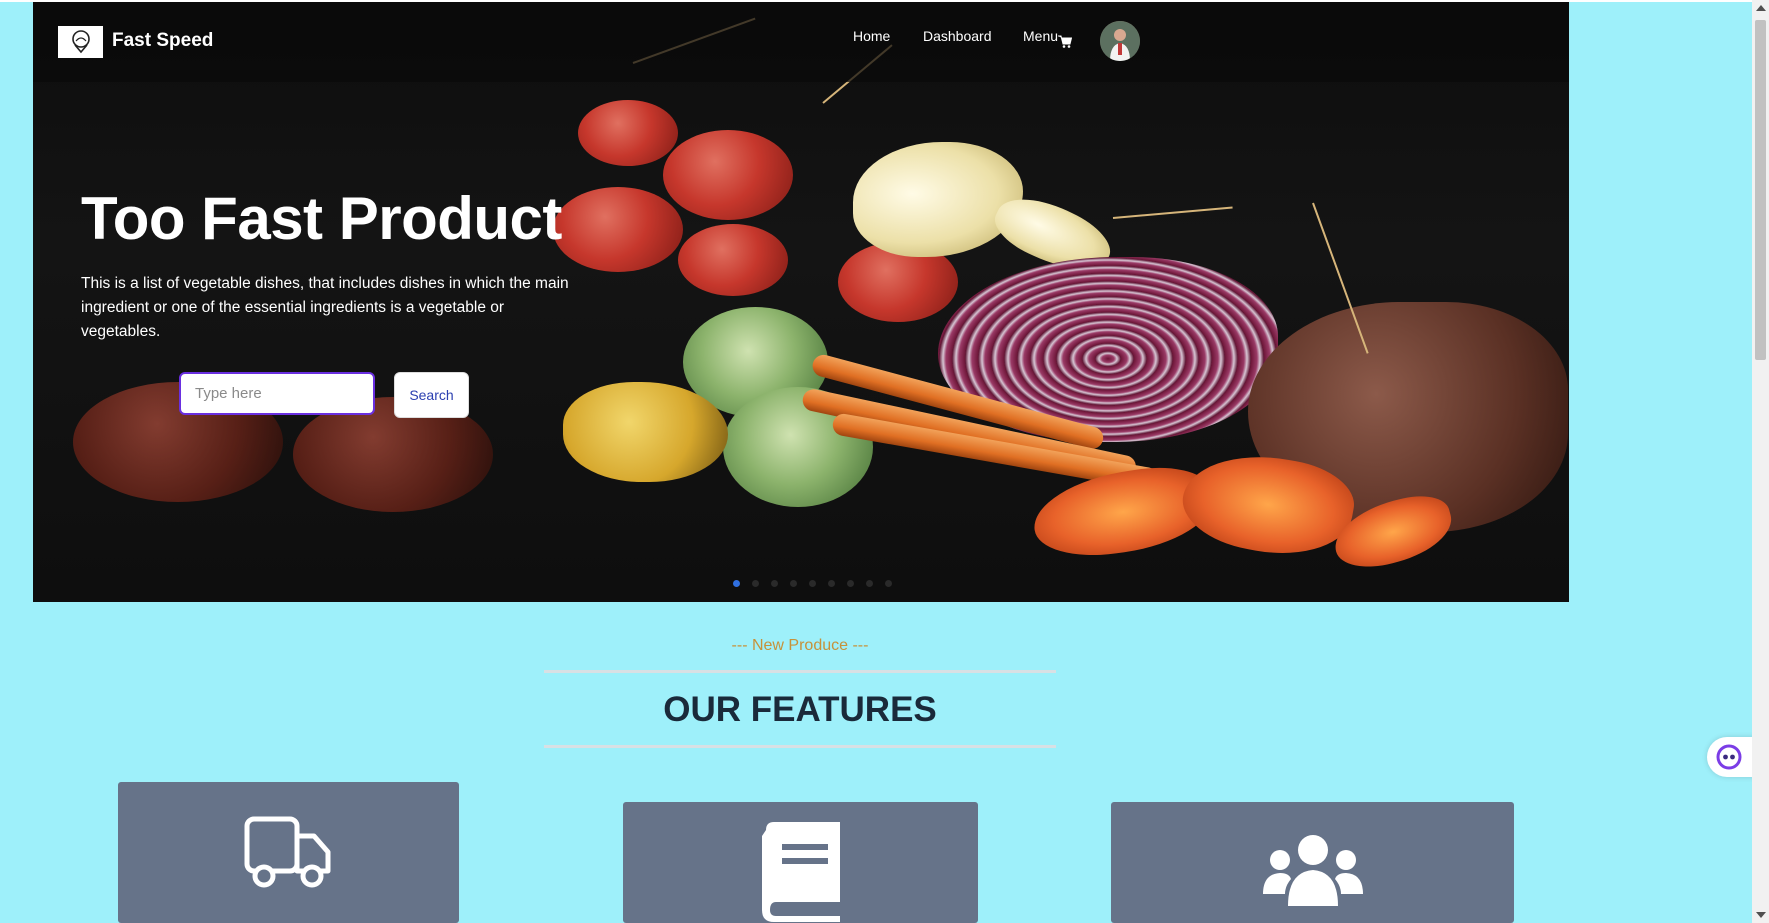  What do you see at coordinates (1761, 8) in the screenshot?
I see `scroll-up-arrow` at bounding box center [1761, 8].